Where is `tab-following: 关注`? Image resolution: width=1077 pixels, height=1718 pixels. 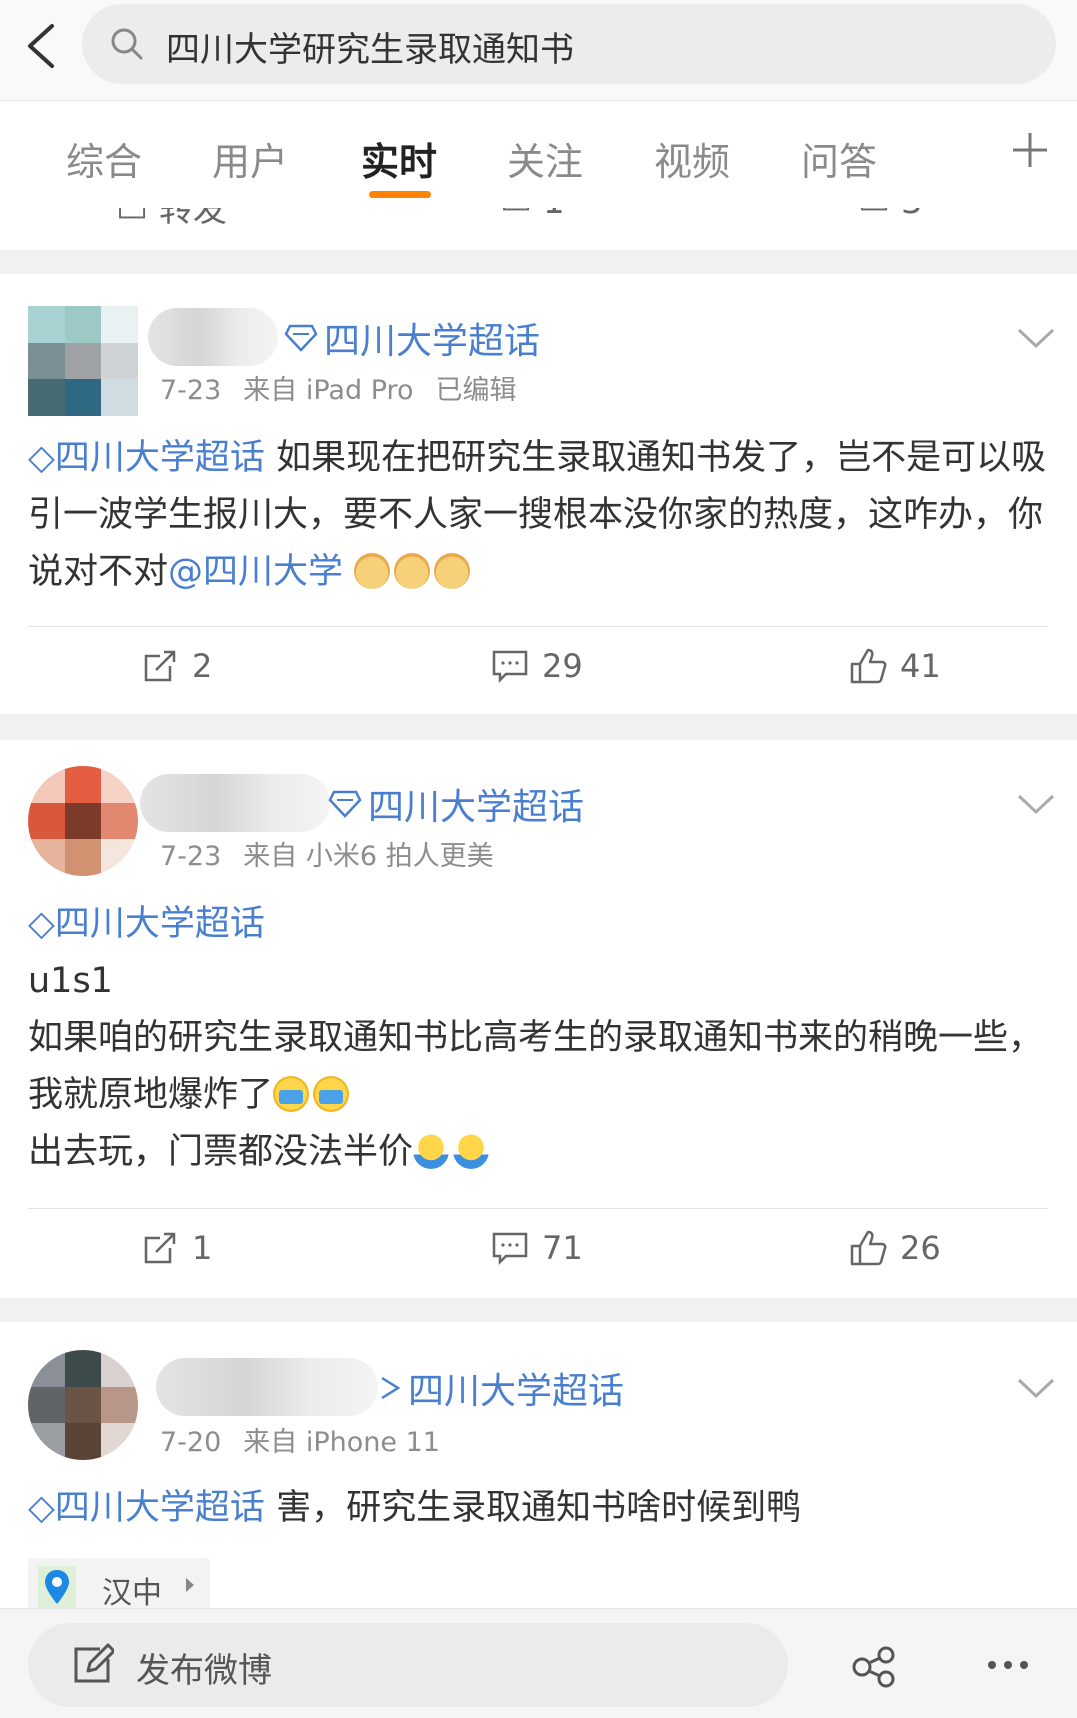 tab-following: 关注 is located at coordinates (545, 158).